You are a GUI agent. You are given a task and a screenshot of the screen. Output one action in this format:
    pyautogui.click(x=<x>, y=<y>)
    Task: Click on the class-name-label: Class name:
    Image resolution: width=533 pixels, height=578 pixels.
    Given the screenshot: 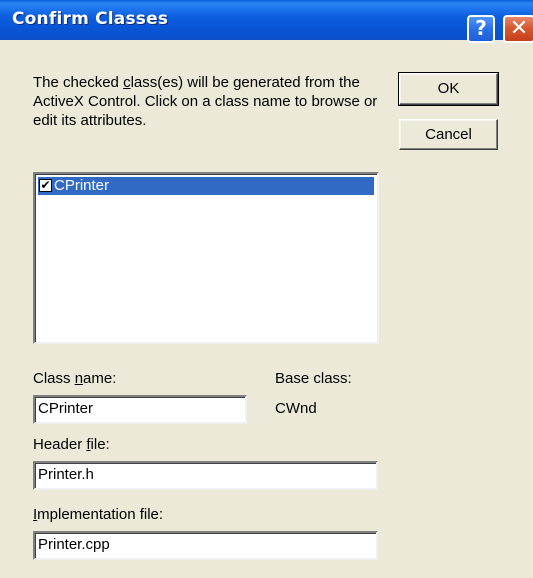 What is the action you would take?
    pyautogui.click(x=75, y=378)
    